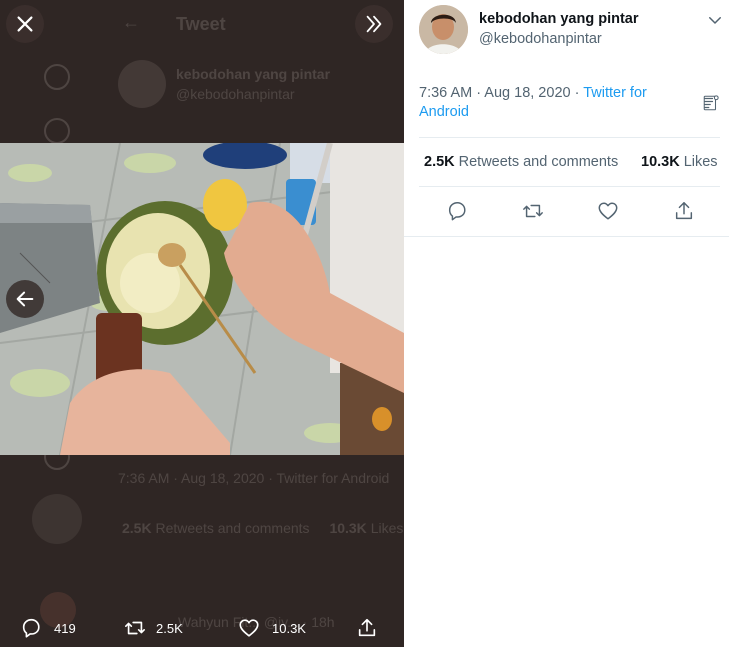  I want to click on reply-button, so click(457, 211).